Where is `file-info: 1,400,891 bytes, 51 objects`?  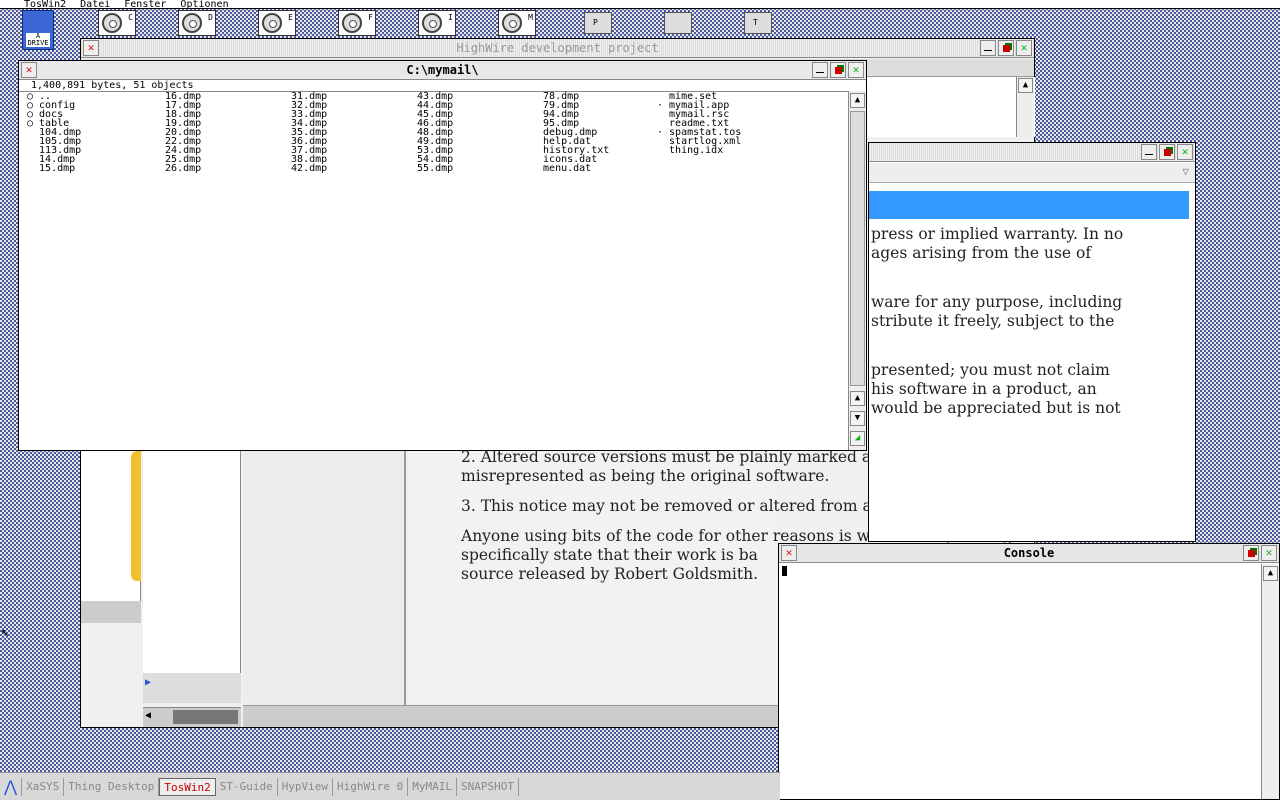 file-info: 1,400,891 bytes, 51 objects is located at coordinates (112, 85).